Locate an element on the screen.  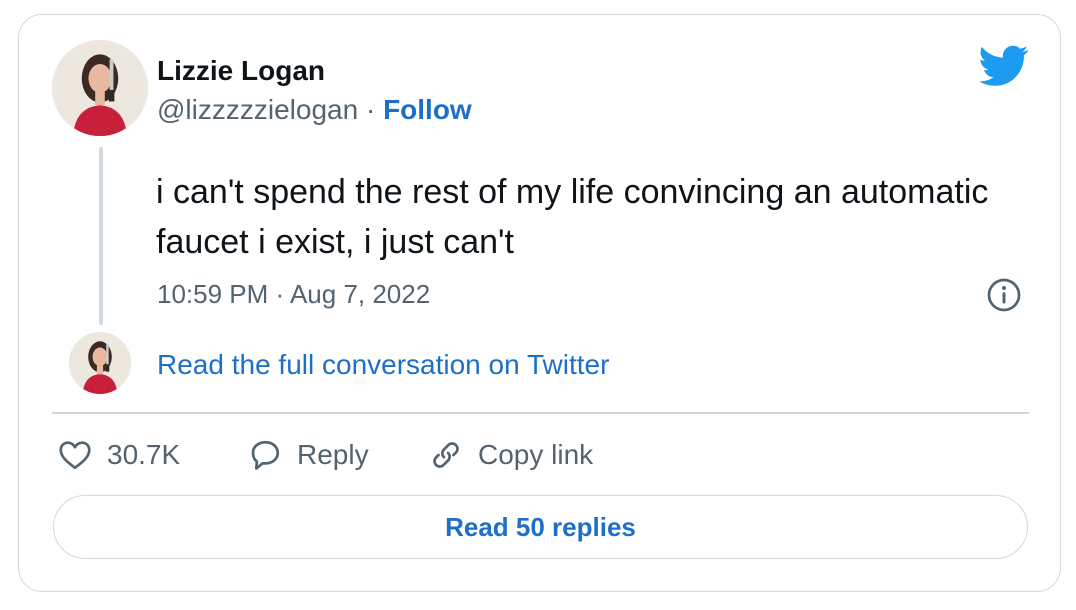
read-replies-label: Read 50 replies is located at coordinates (540, 526).